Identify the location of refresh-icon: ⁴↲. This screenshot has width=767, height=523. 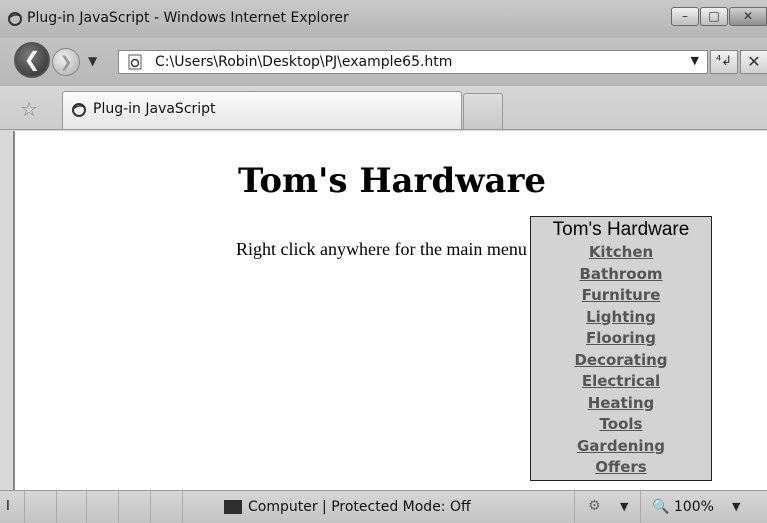
(724, 61).